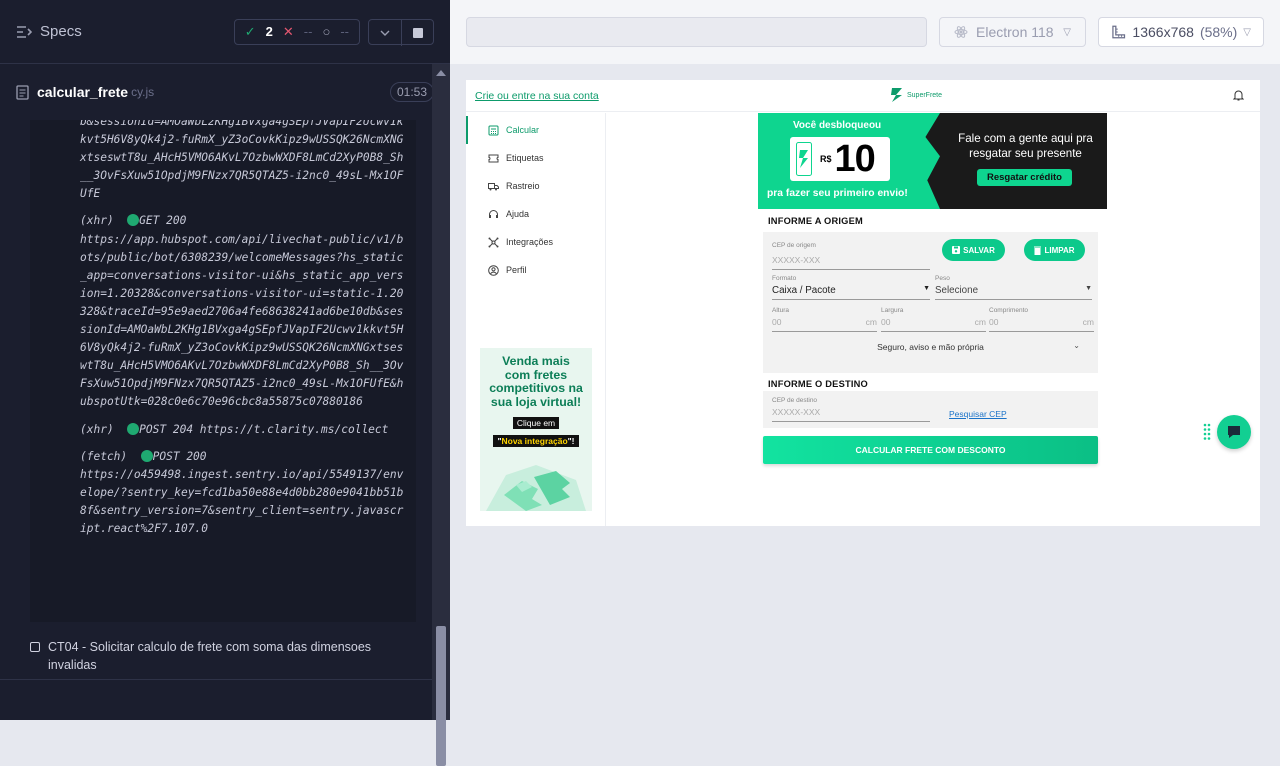 This screenshot has height=766, width=1280. I want to click on chevron-down-icon: ▽, so click(1247, 32).